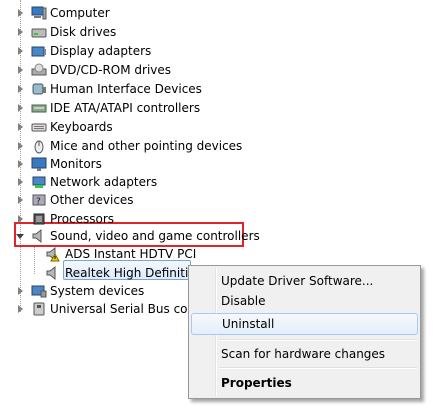 The width and height of the screenshot is (433, 406). I want to click on tree-category-item: IDE ATA/ATAPI controllers, so click(150, 108).